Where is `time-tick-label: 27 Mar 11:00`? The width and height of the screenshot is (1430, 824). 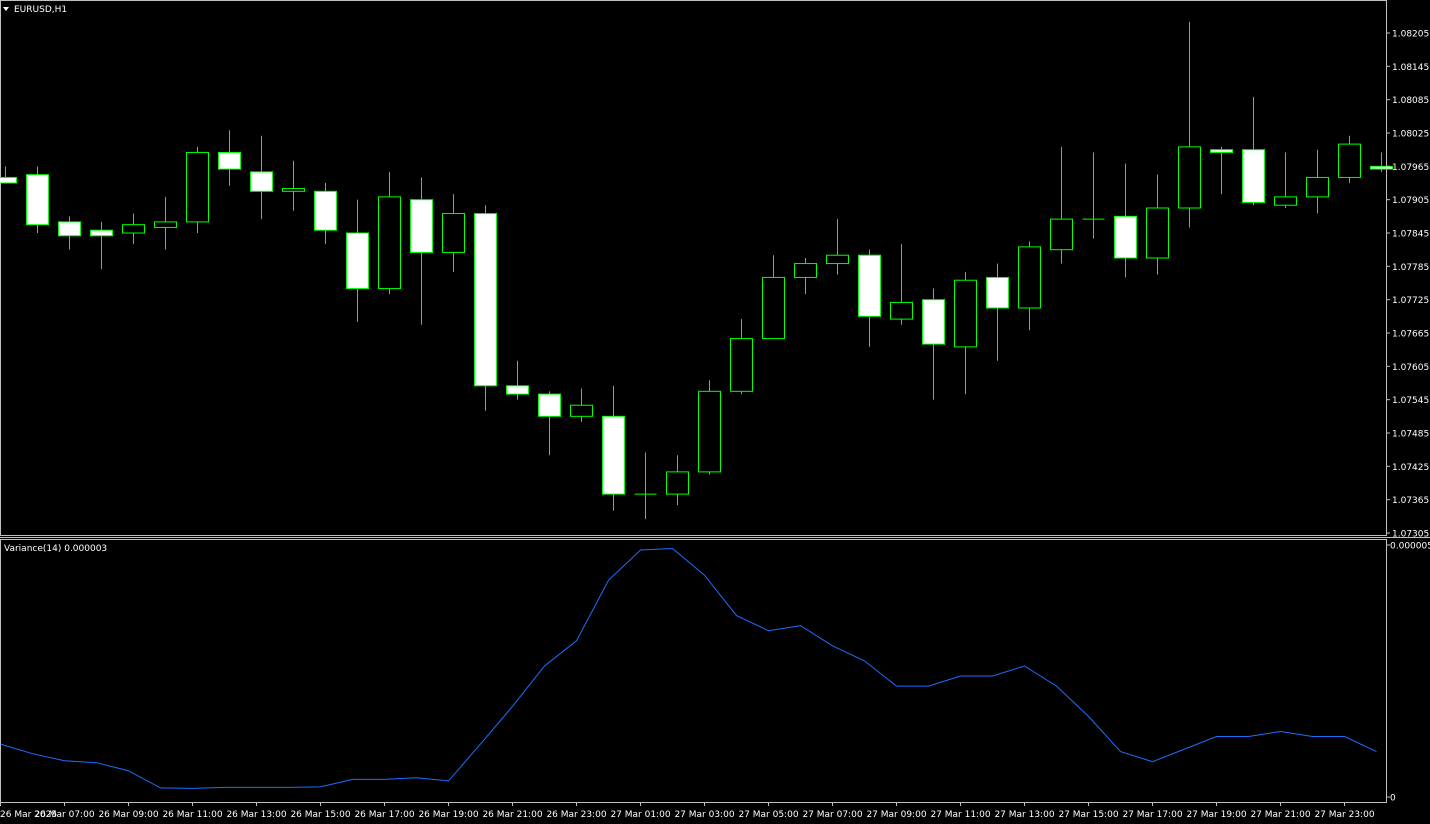 time-tick-label: 27 Mar 11:00 is located at coordinates (960, 815).